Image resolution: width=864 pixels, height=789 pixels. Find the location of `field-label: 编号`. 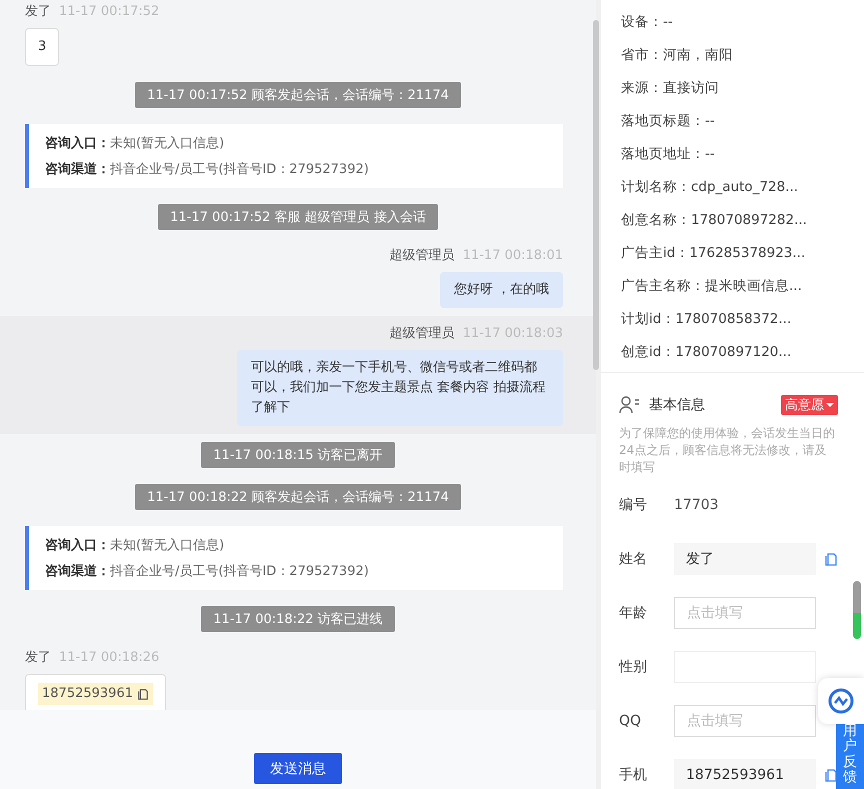

field-label: 编号 is located at coordinates (633, 505).